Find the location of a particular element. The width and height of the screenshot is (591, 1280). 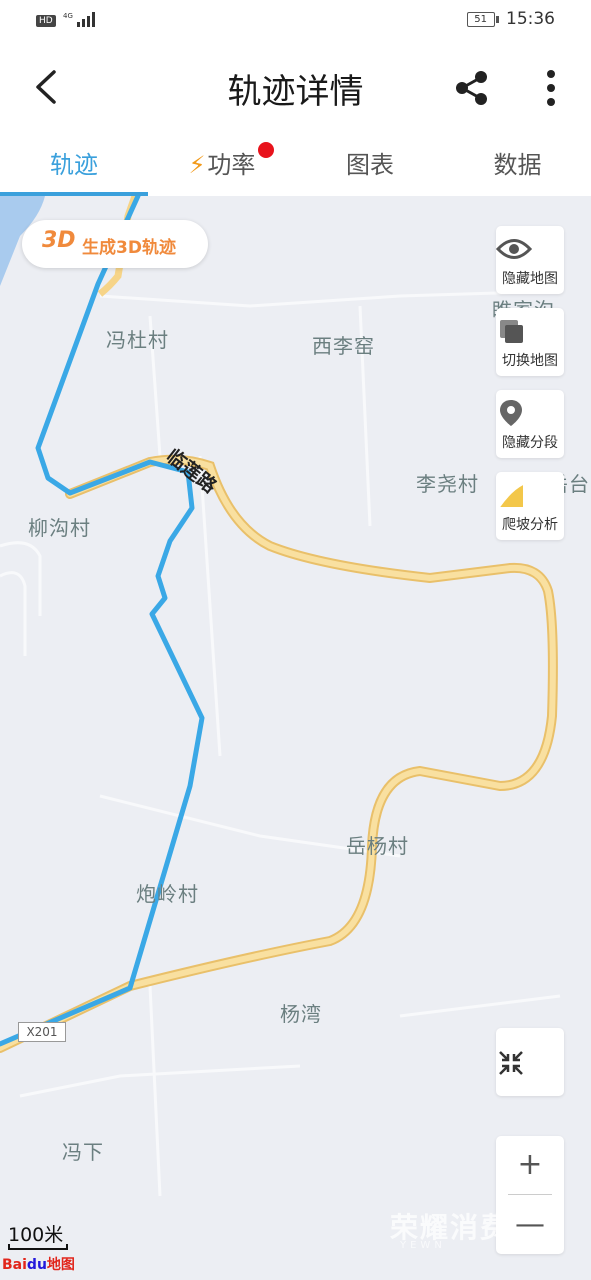

tab-chart: 图表 is located at coordinates (370, 165).